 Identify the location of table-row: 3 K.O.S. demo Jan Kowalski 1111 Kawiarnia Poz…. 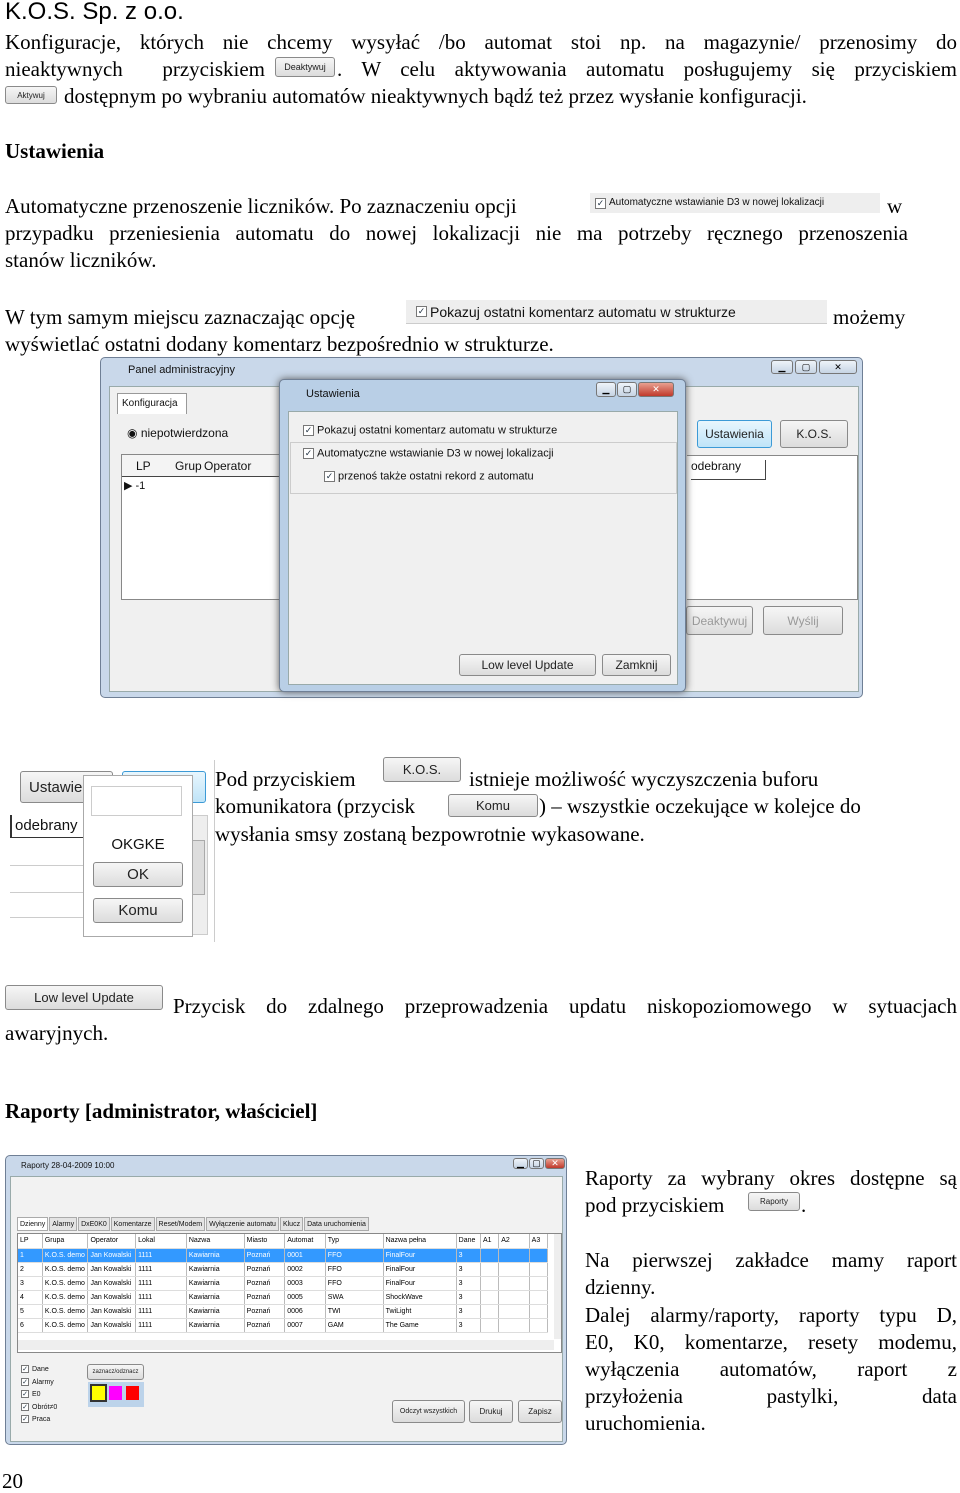
(283, 1283).